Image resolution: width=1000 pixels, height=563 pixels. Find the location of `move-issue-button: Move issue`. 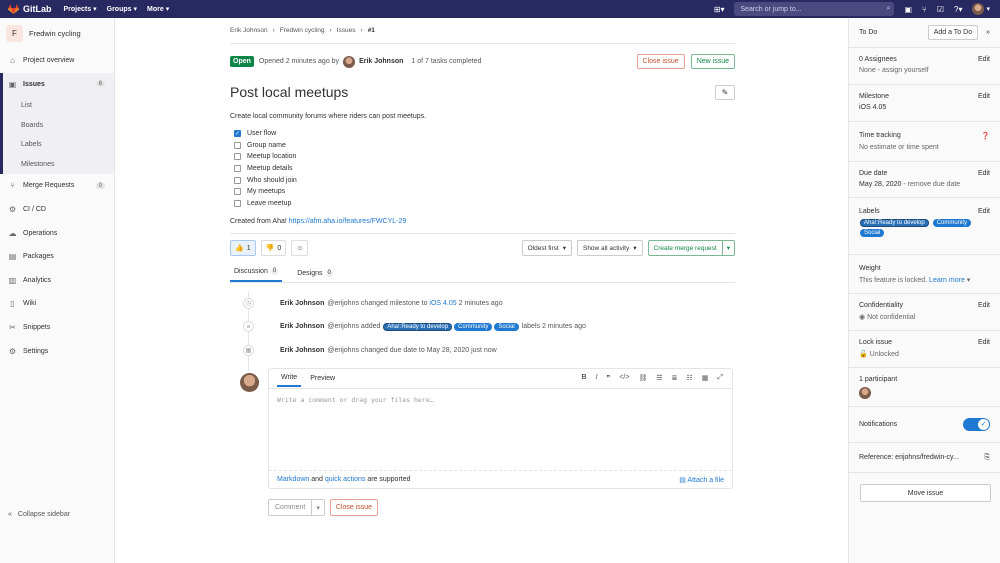

move-issue-button: Move issue is located at coordinates (925, 493).